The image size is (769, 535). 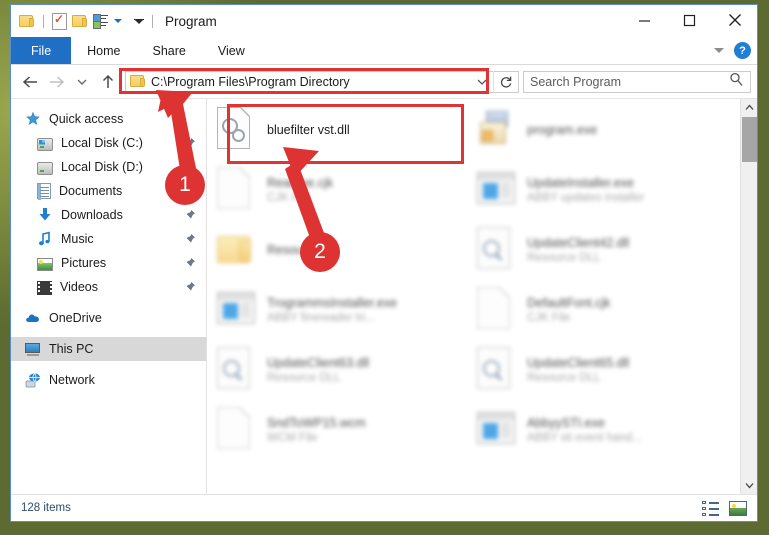 I want to click on sidebar-item-local-disk-c: Local Disk (C:), so click(x=108, y=143).